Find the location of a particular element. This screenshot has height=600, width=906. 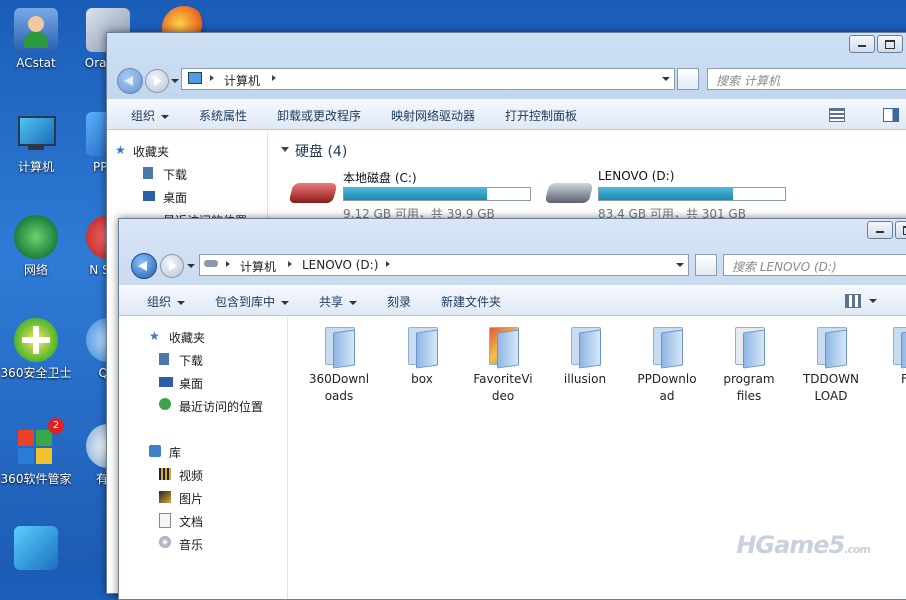

folder-name: program is located at coordinates (749, 379).